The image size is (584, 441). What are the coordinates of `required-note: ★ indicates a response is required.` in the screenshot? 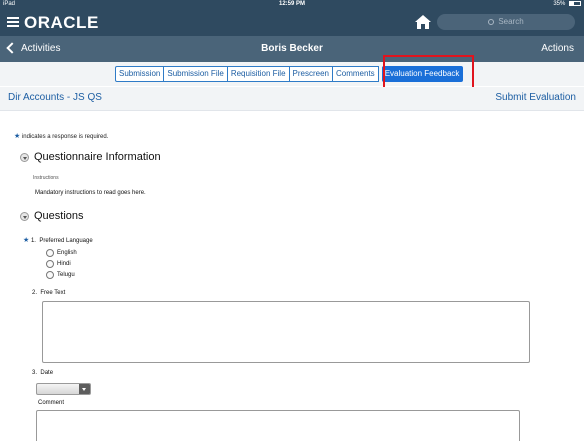 It's located at (61, 136).